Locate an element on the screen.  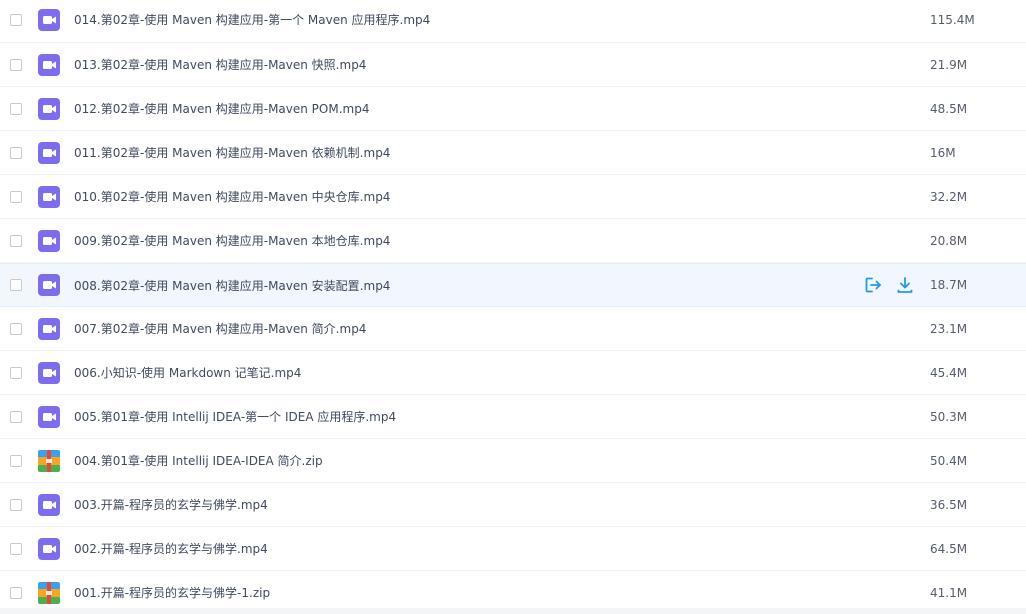
file-size: 18.7M is located at coordinates (949, 285).